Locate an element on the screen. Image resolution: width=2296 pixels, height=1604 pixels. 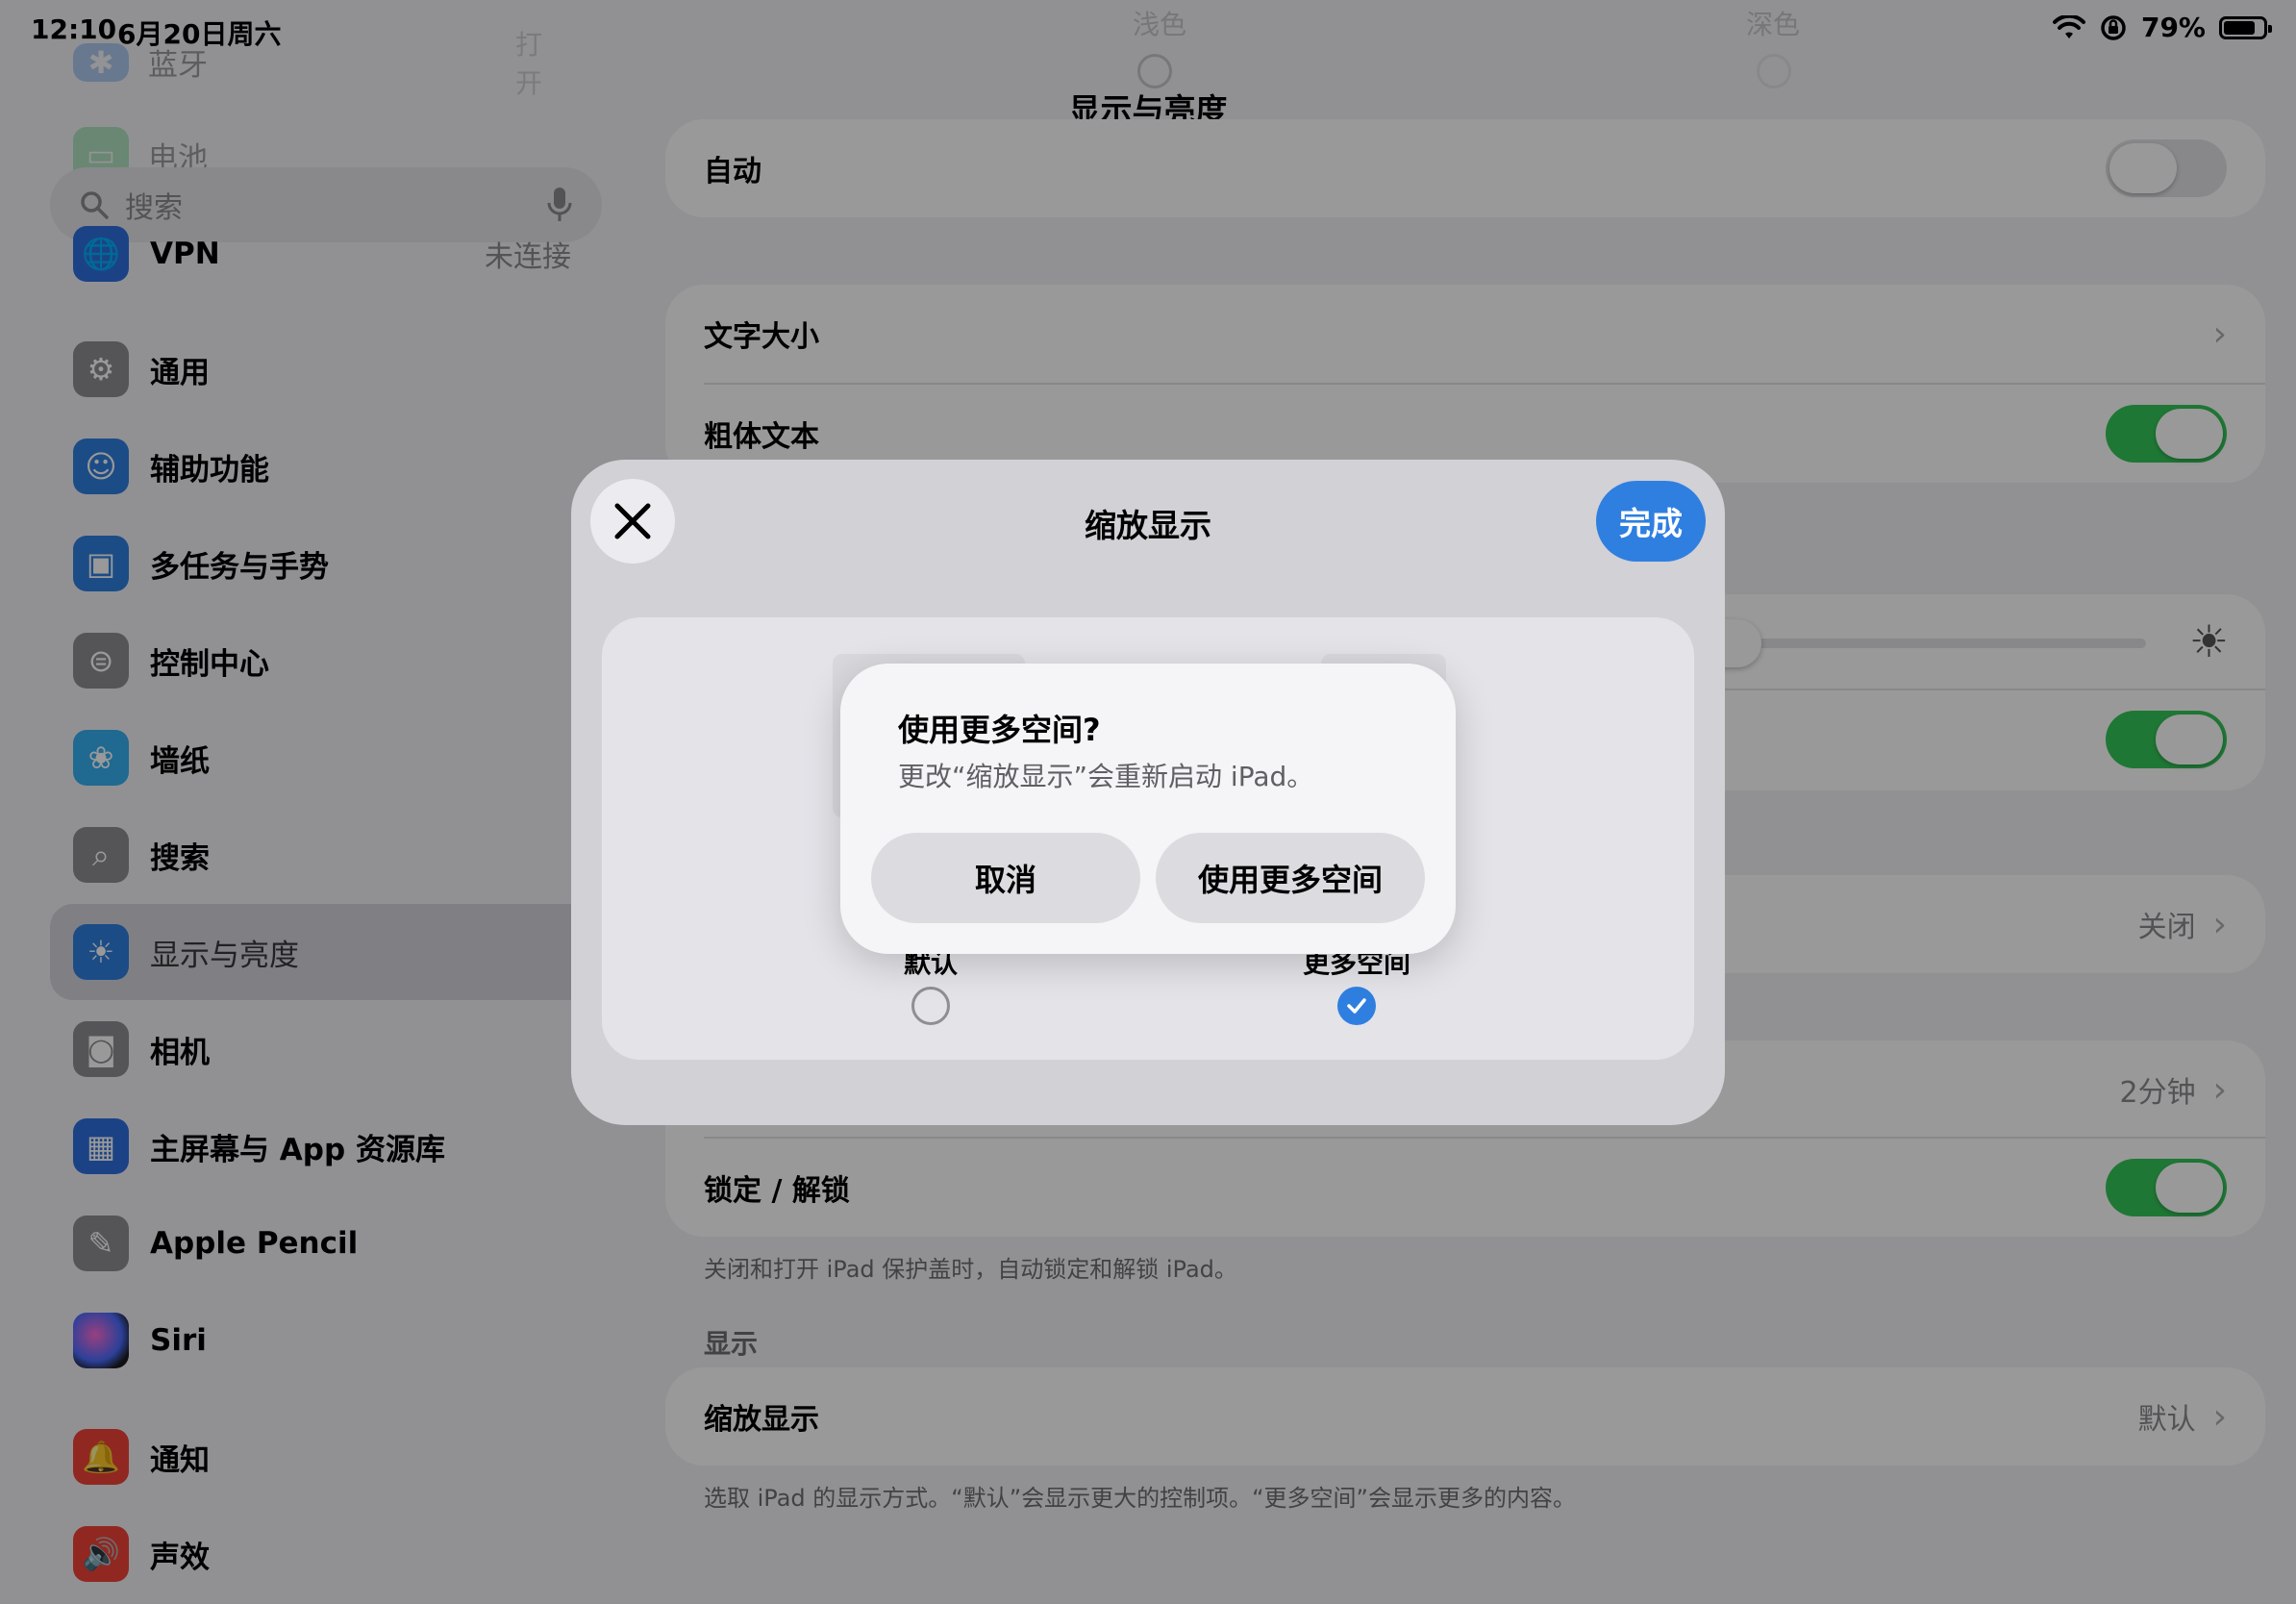
wifi-icon is located at coordinates (2068, 26).